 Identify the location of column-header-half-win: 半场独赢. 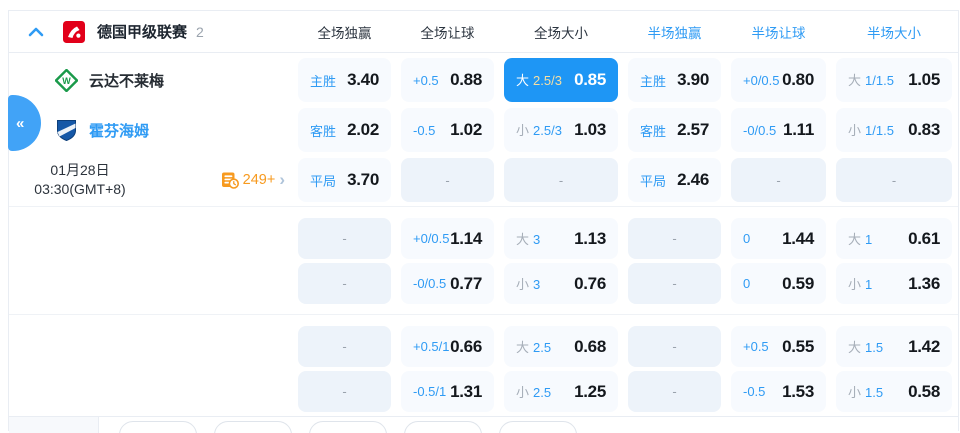
(674, 33).